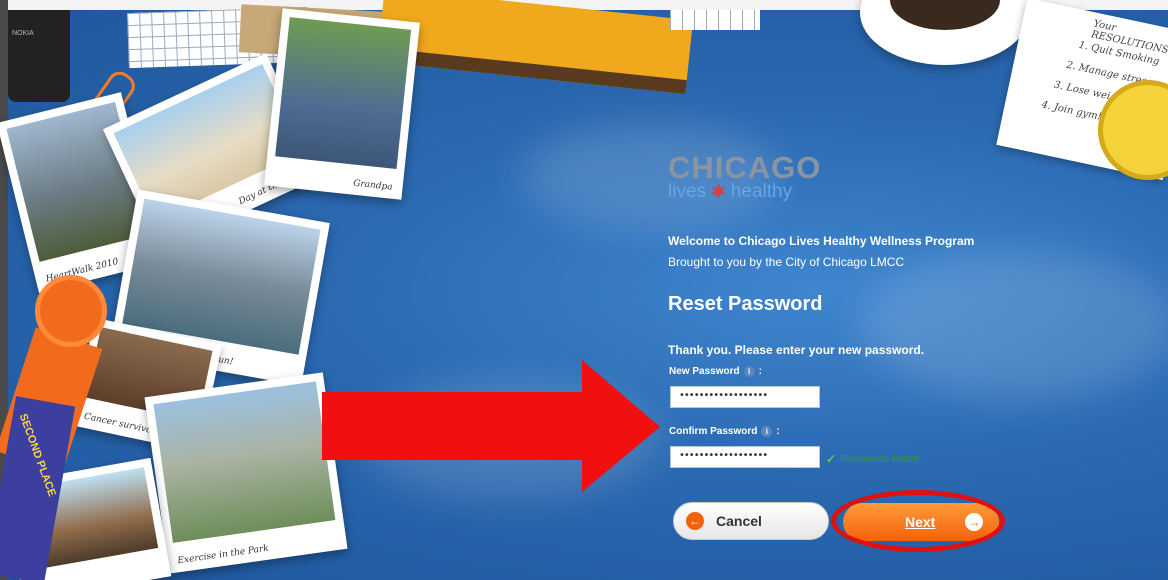  I want to click on page-title: Reset Password, so click(745, 304).